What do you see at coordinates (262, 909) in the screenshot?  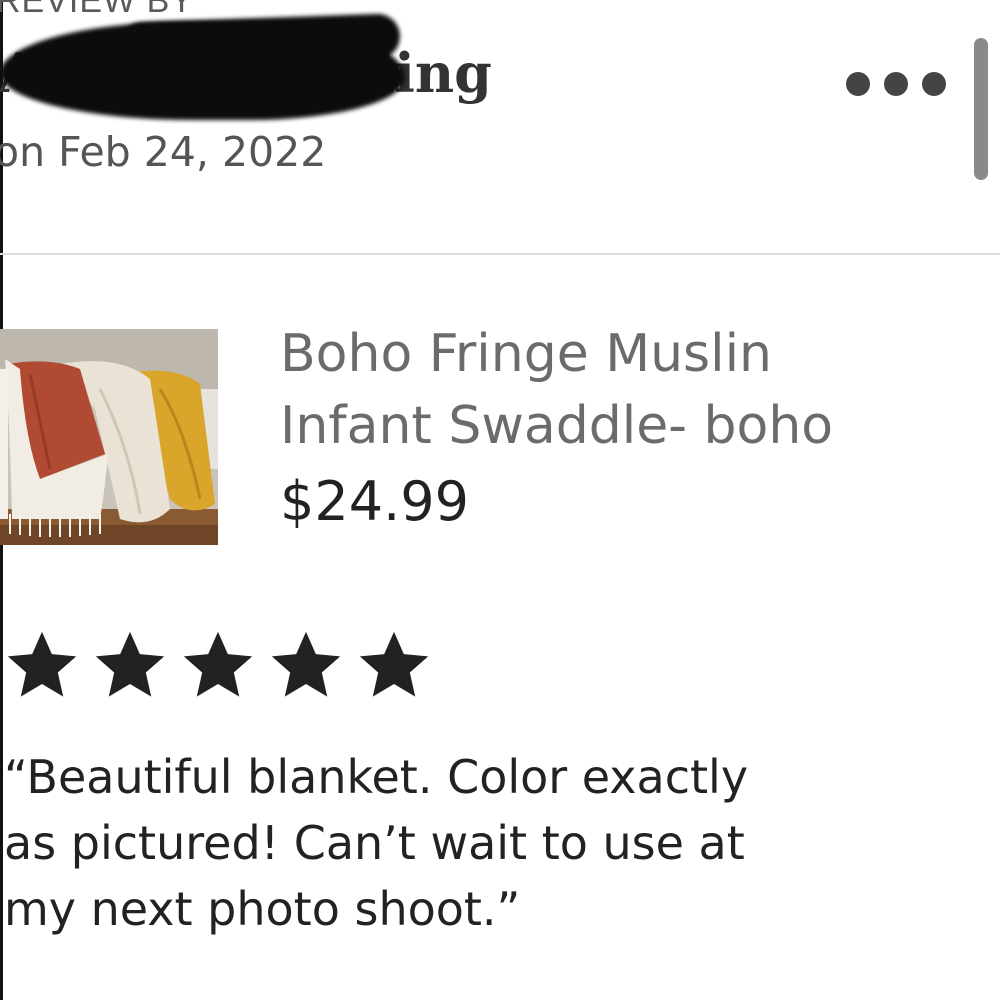 I see `review-text-line: my next photo shoot.”` at bounding box center [262, 909].